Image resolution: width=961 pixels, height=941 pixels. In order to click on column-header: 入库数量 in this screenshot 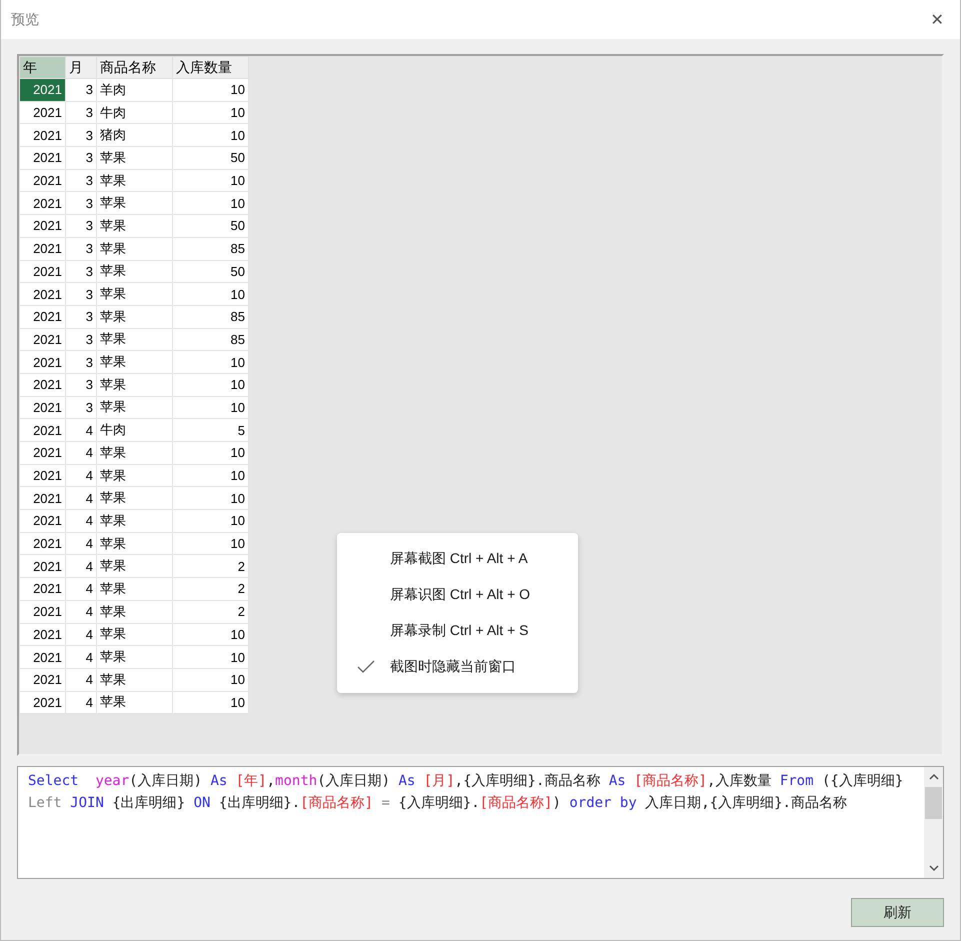, I will do `click(210, 67)`.